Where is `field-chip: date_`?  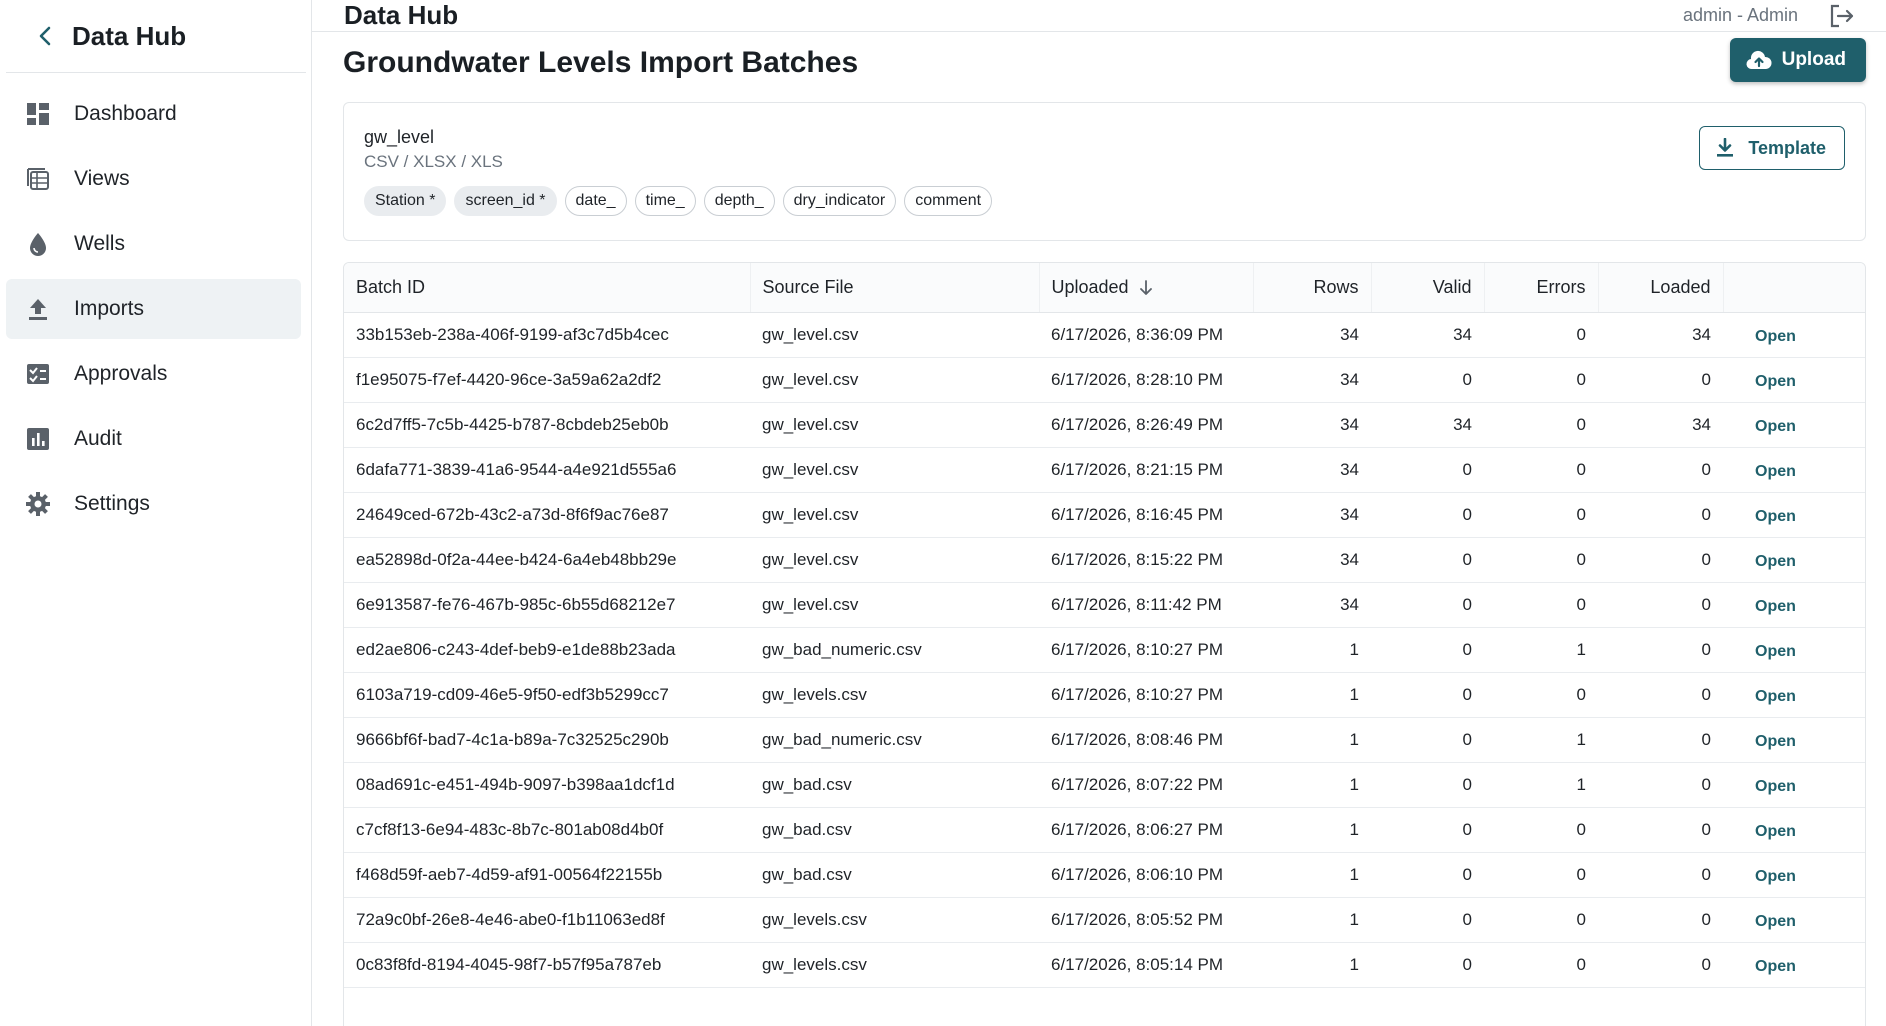
field-chip: date_ is located at coordinates (595, 201).